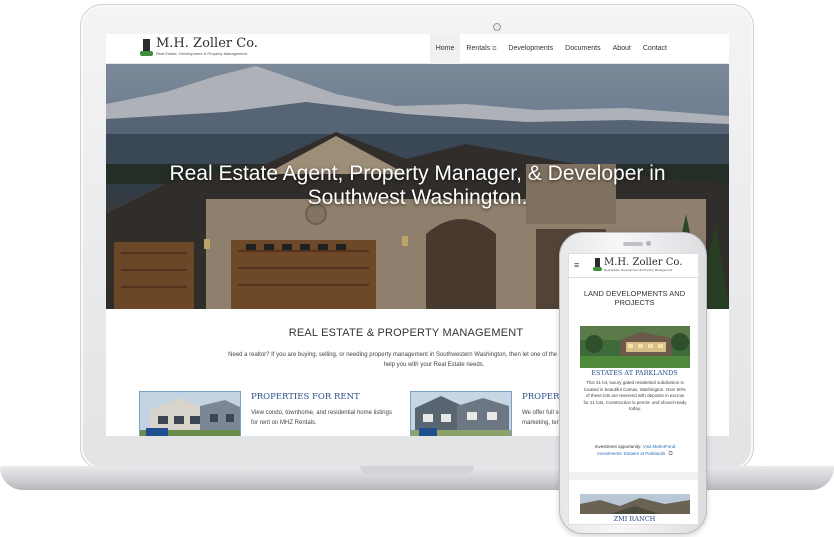  I want to click on nav-label: Developments, so click(531, 48).